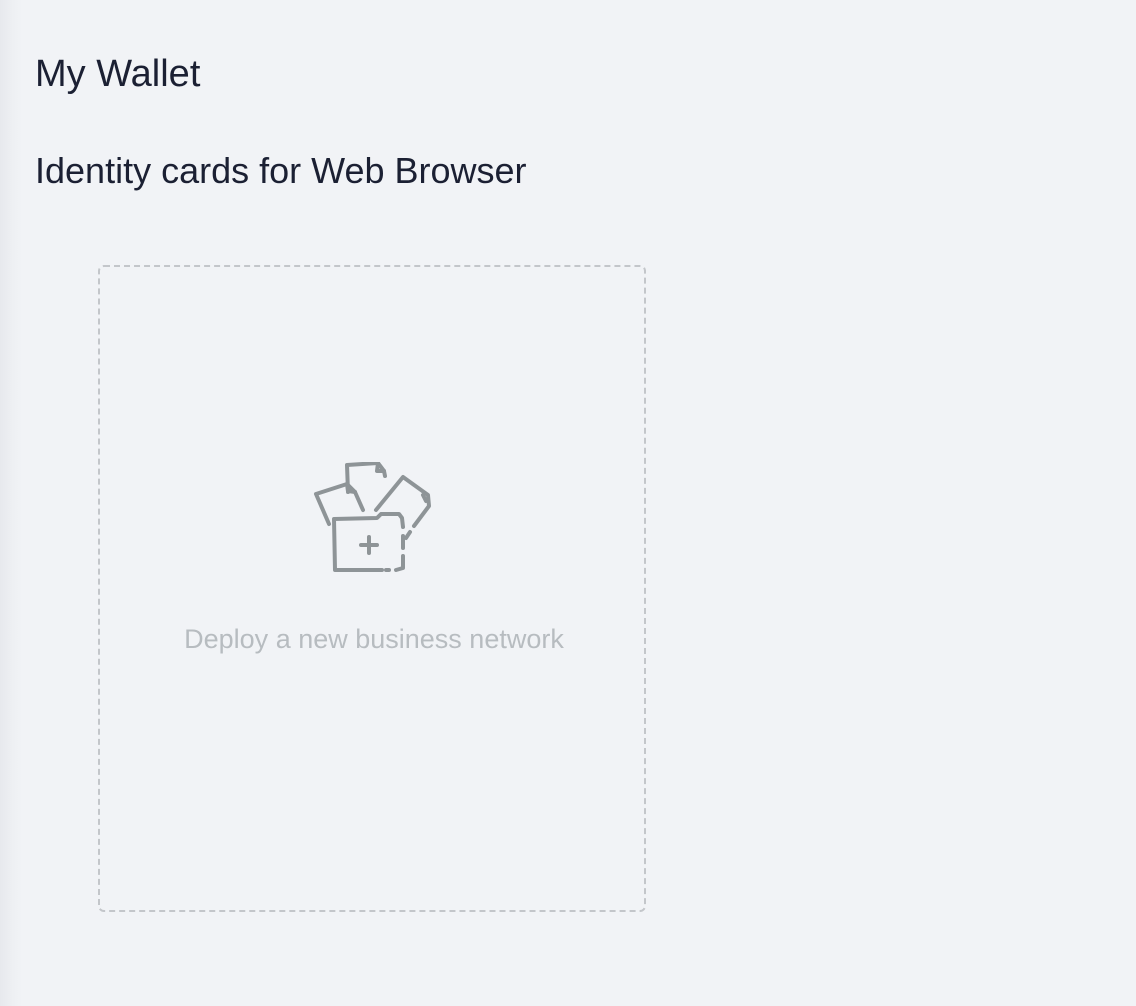 Image resolution: width=1136 pixels, height=1006 pixels. I want to click on page-title: My Wallet, so click(118, 74).